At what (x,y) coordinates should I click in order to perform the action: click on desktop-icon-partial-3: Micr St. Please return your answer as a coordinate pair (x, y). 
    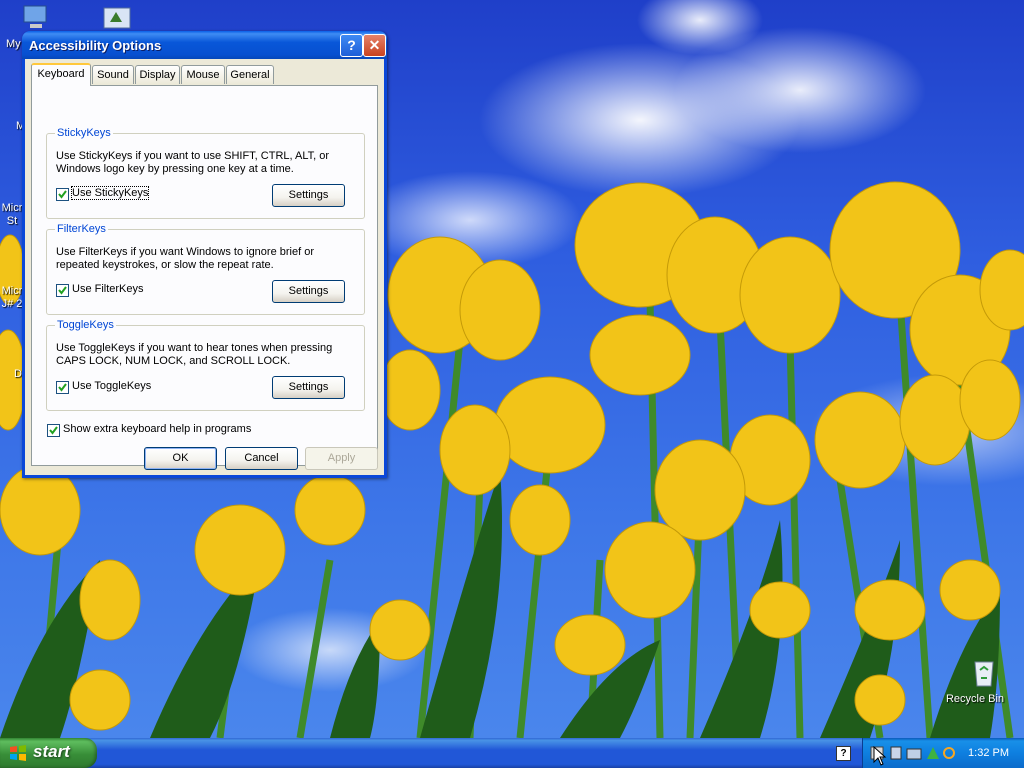
    Looking at the image, I should click on (12, 214).